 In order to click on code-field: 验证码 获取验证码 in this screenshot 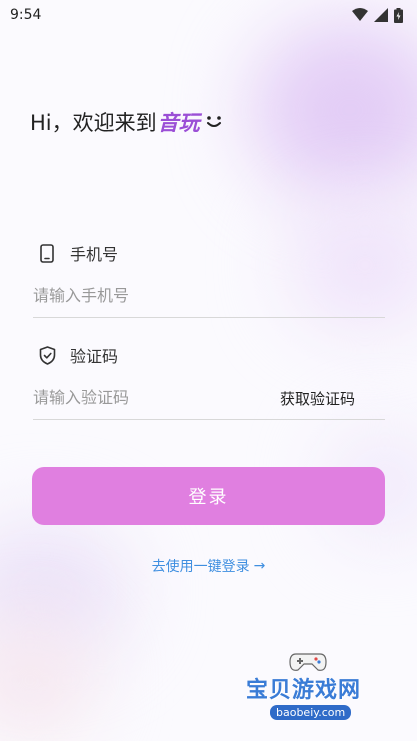, I will do `click(209, 382)`.